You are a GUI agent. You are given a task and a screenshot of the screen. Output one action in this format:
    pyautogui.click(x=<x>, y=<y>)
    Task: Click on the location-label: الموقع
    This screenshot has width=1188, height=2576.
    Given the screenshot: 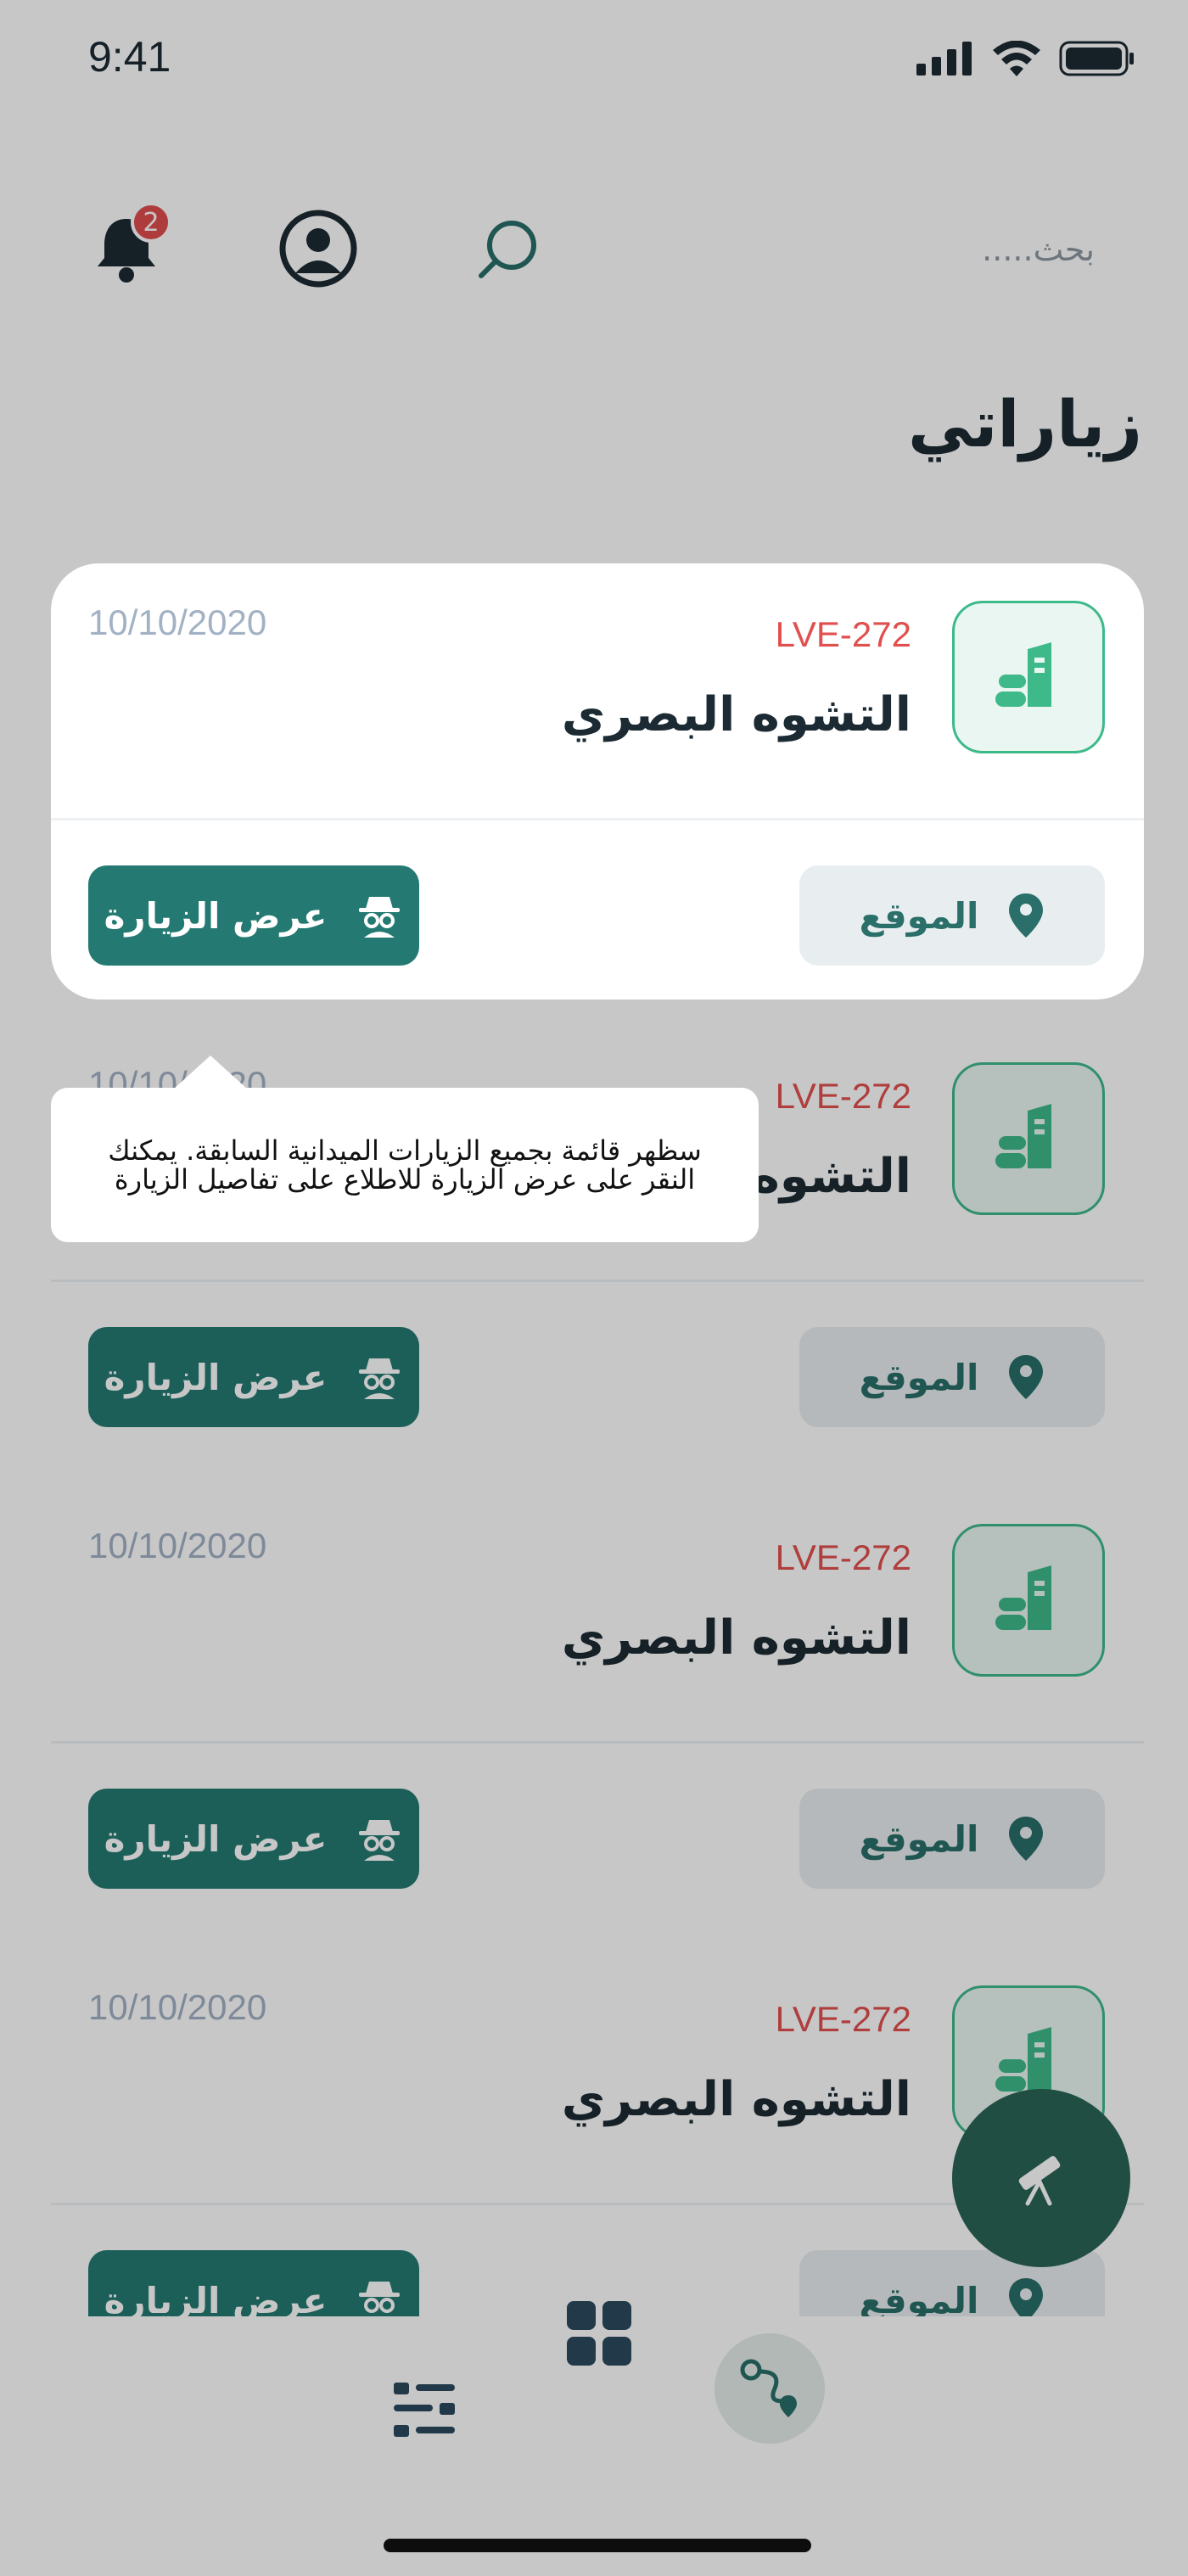 What is the action you would take?
    pyautogui.click(x=919, y=915)
    